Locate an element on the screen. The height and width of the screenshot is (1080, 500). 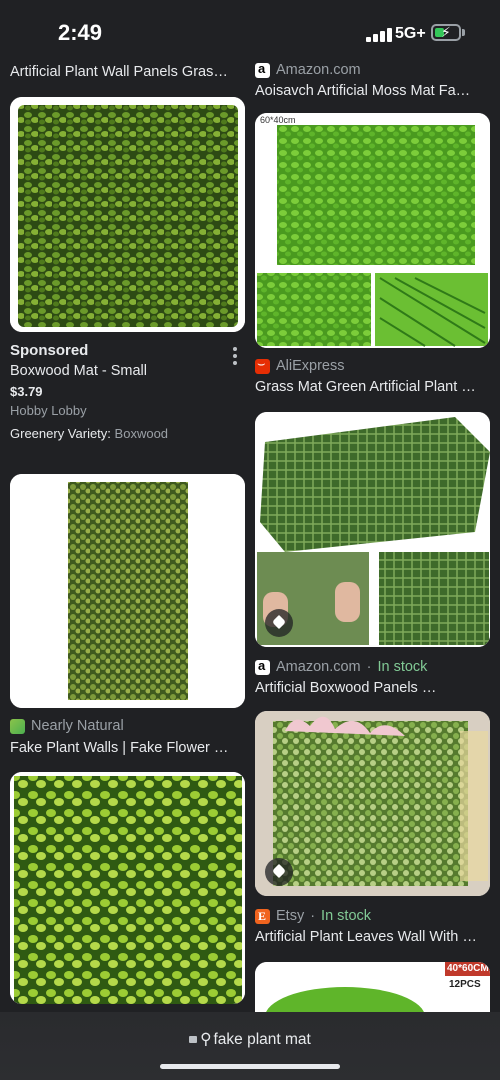
store-name: Hobby Lobby is located at coordinates (48, 410).